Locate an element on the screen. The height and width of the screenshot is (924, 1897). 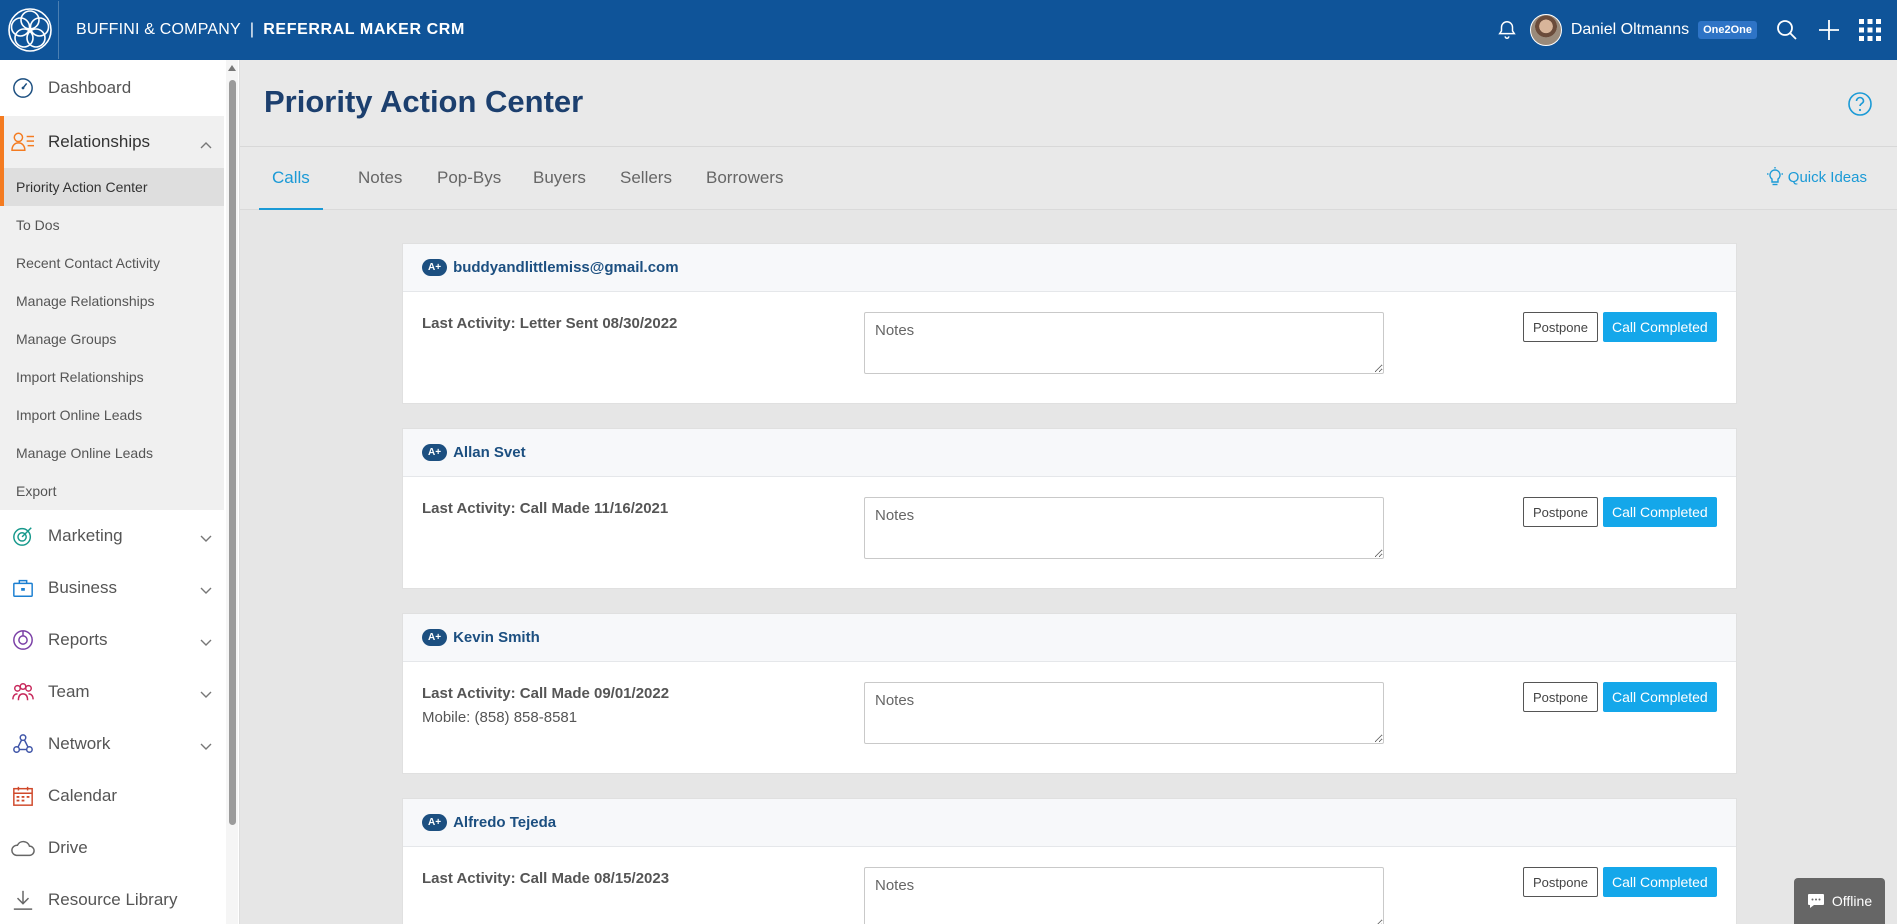
contact-name-link: Kevin Smith is located at coordinates (496, 637).